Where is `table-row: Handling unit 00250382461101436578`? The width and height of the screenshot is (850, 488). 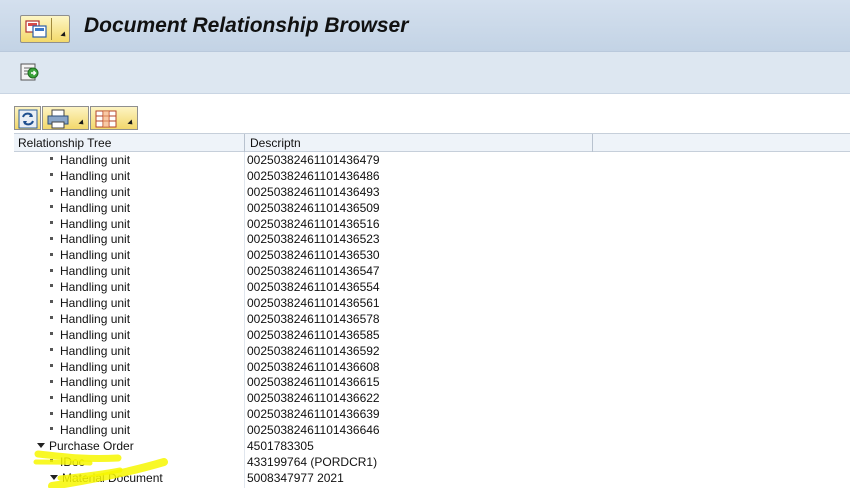
table-row: Handling unit 00250382461101436578 is located at coordinates (432, 320).